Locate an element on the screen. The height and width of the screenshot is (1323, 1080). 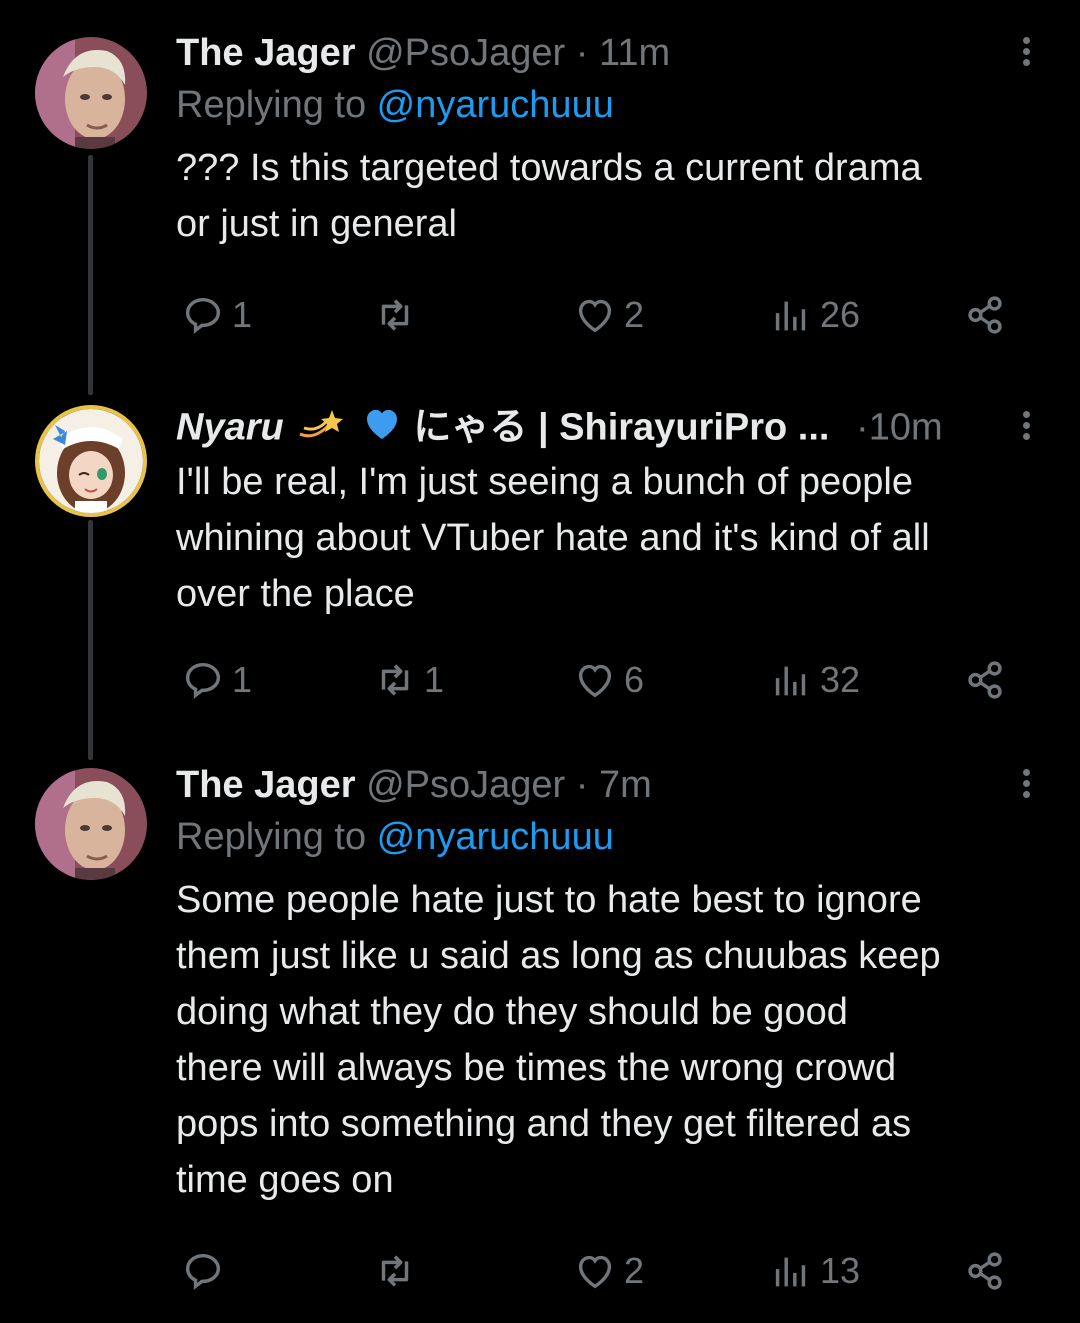
like-button: 6 is located at coordinates (608, 680).